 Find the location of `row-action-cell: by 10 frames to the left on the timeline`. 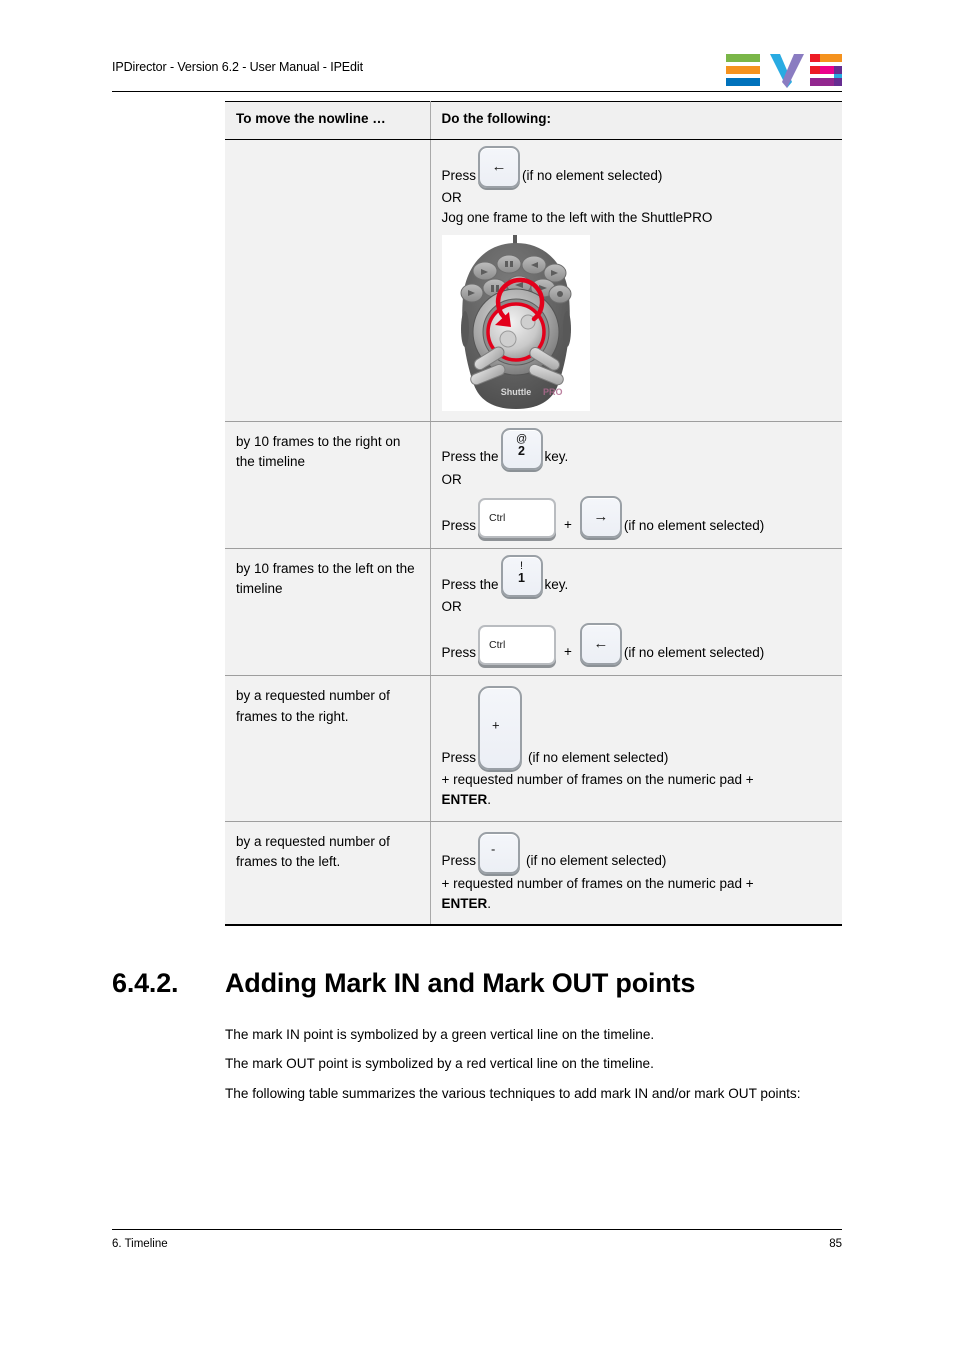

row-action-cell: by 10 frames to the left on the timeline is located at coordinates (328, 612).